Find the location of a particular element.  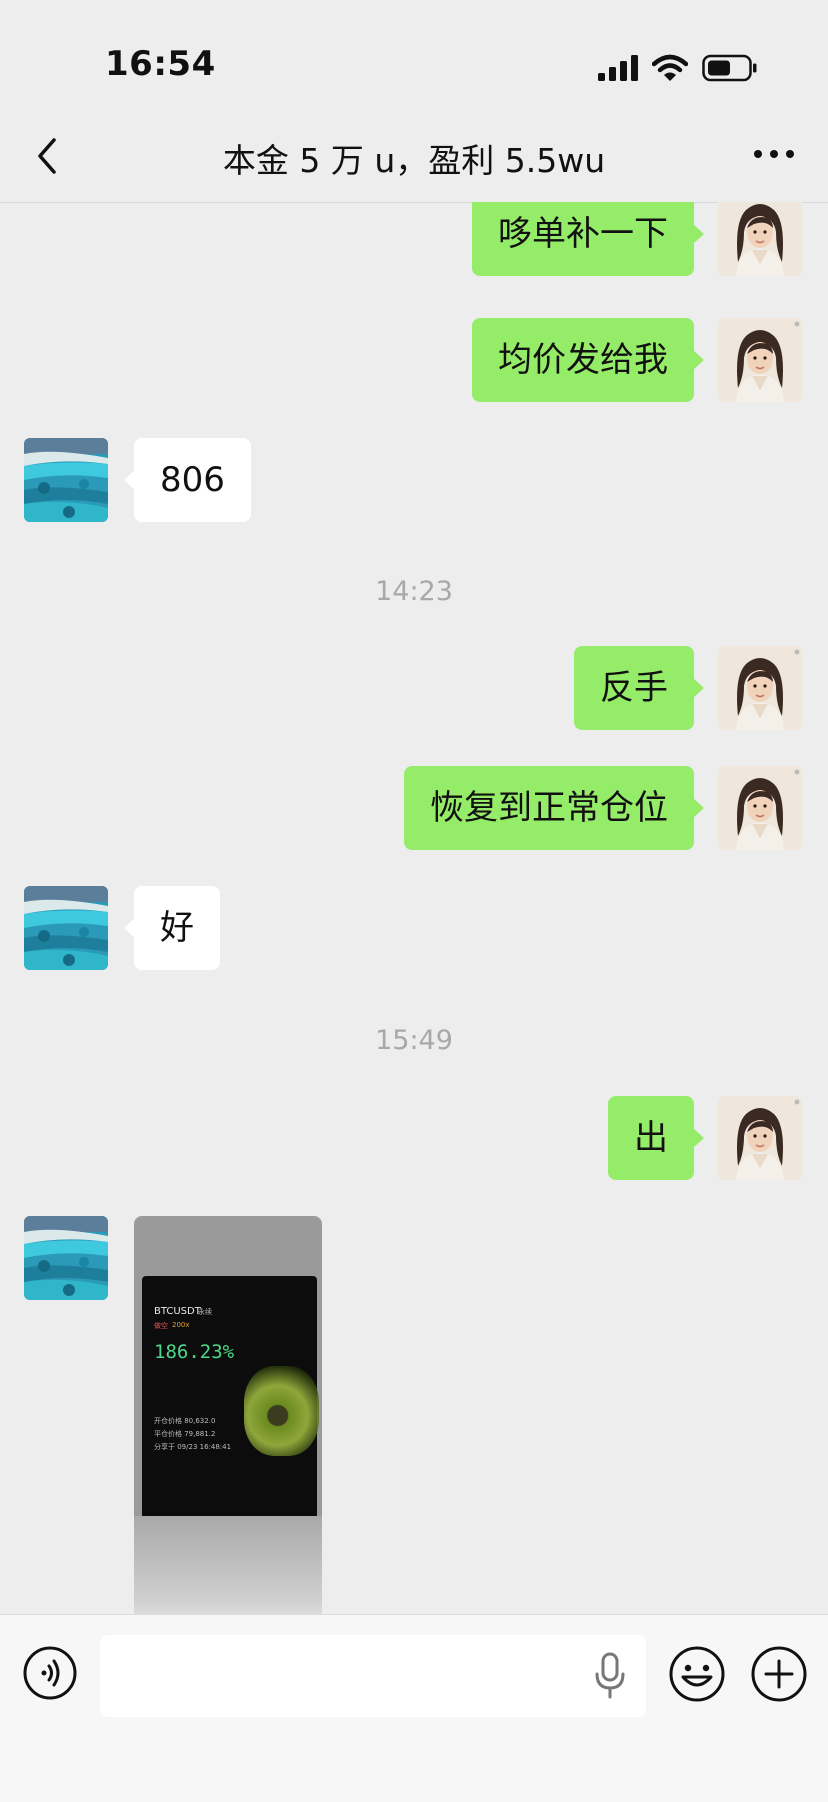

image-detail: 分享于 09/23 16:48:41 is located at coordinates (193, 1447).